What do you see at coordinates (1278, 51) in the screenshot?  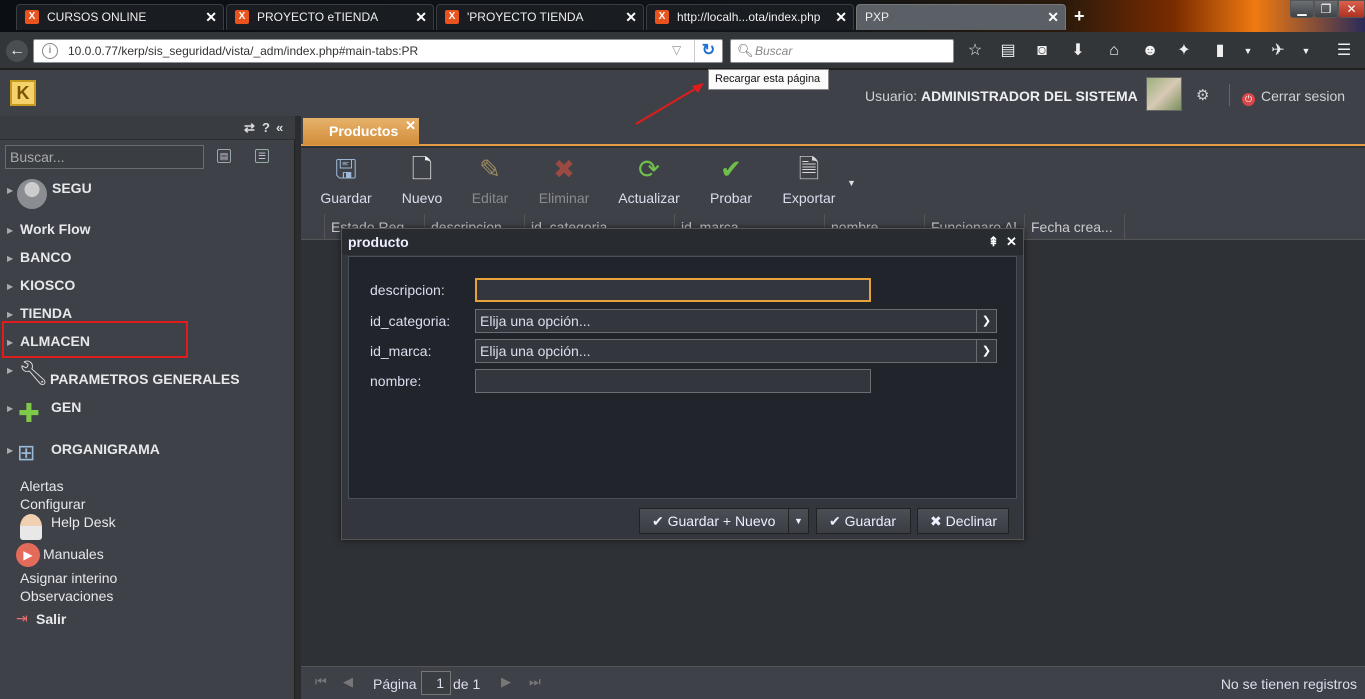 I see `tool-icon: ✈` at bounding box center [1278, 51].